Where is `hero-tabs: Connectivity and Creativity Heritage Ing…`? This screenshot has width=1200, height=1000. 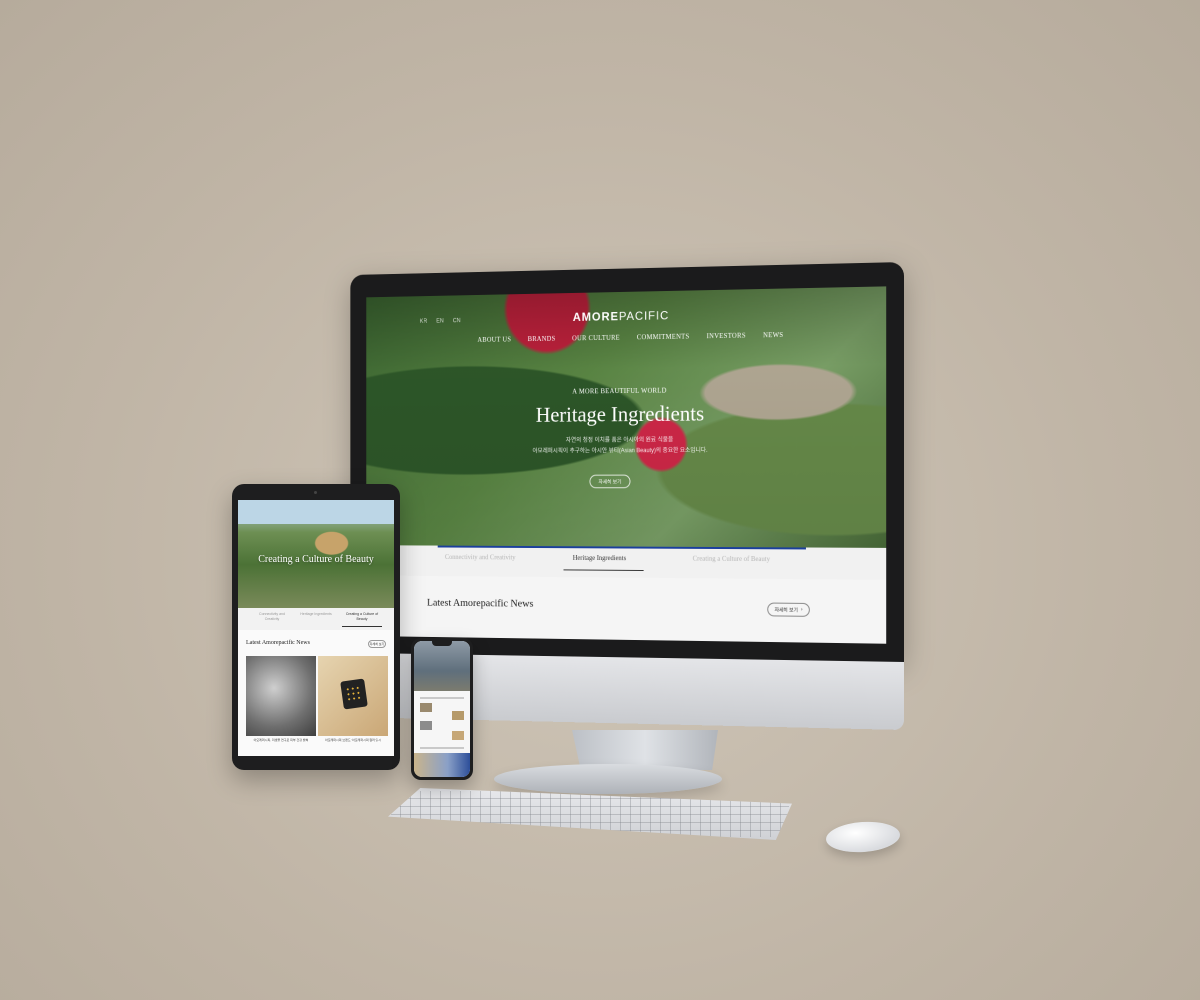 hero-tabs: Connectivity and Creativity Heritage Ing… is located at coordinates (626, 562).